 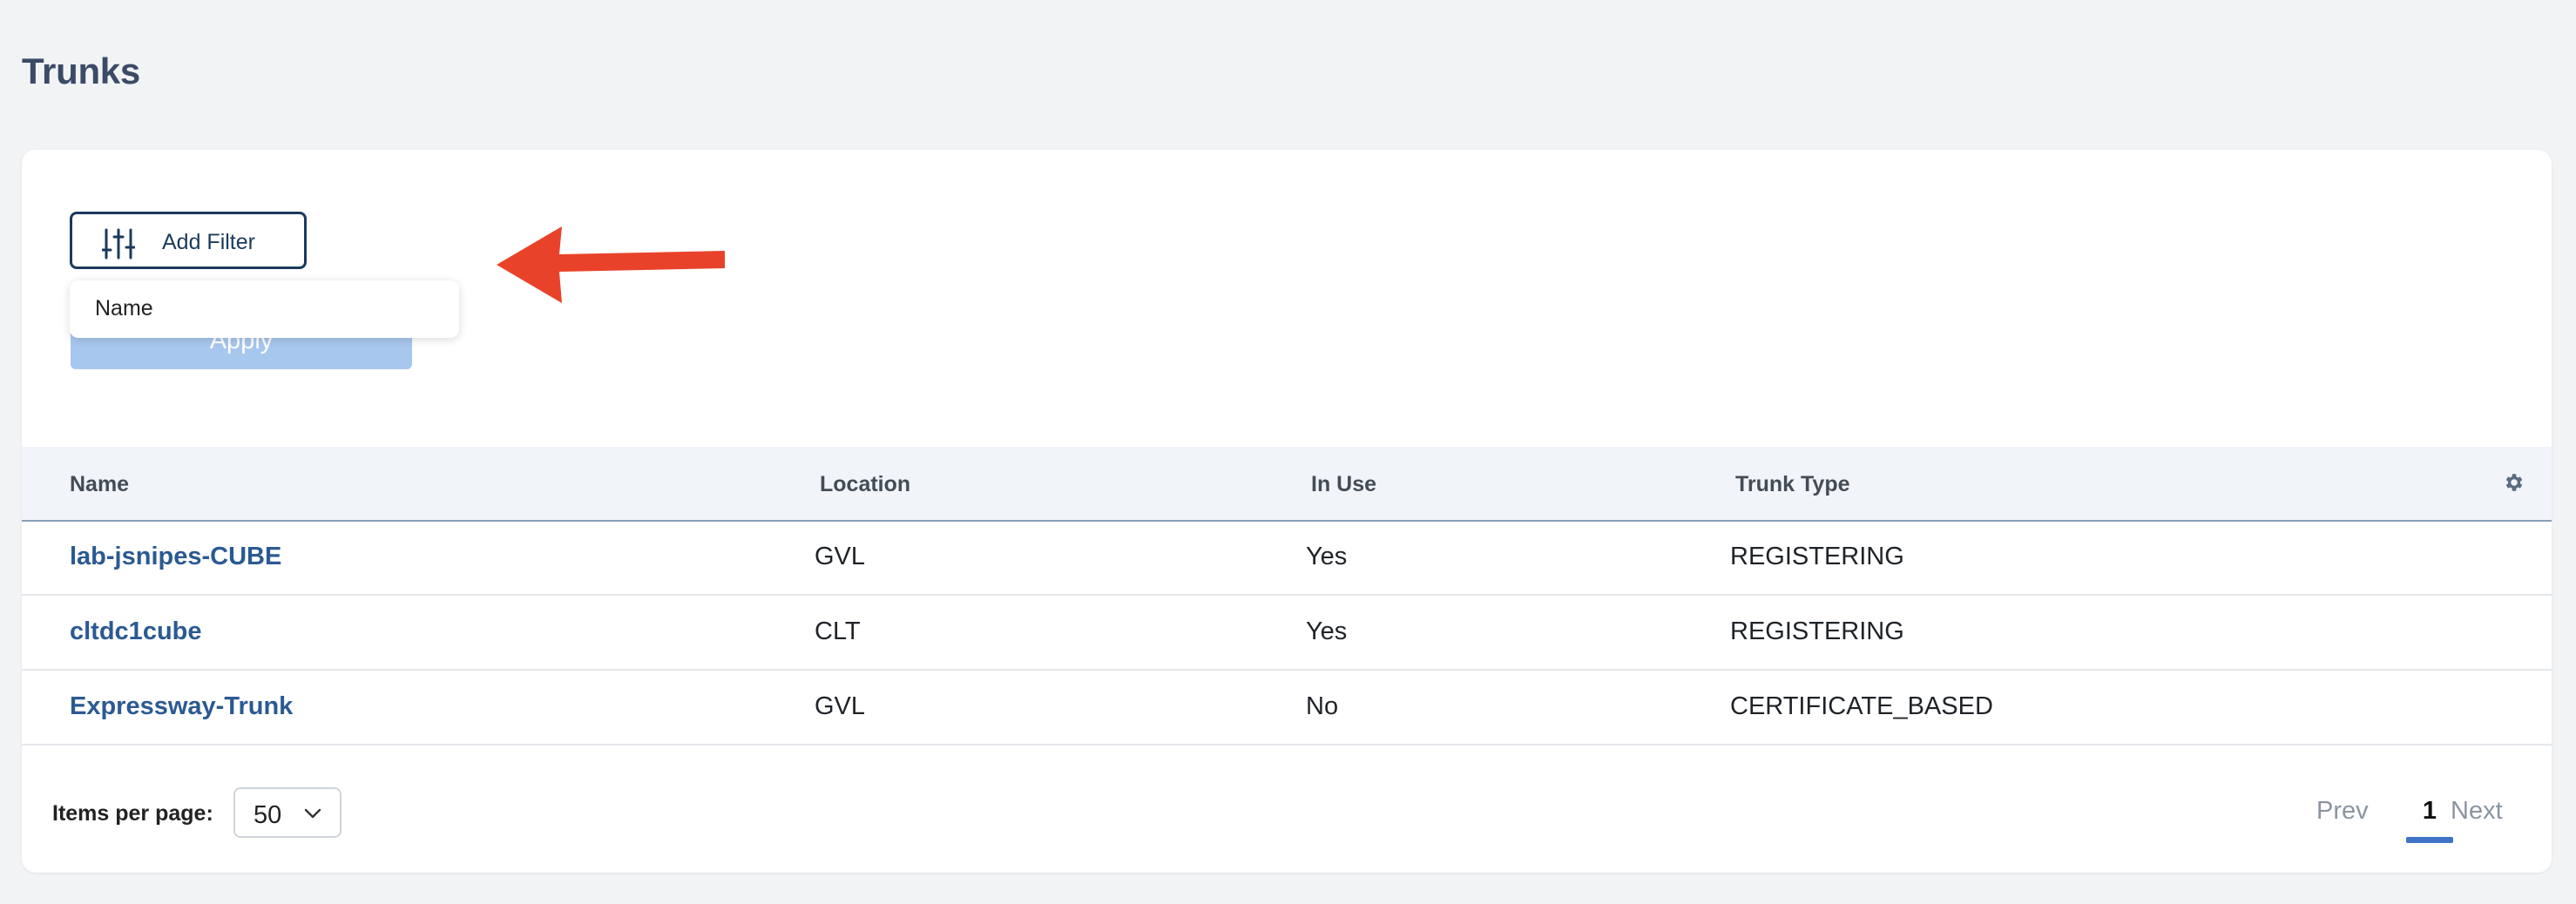 What do you see at coordinates (1287, 558) in the screenshot?
I see `table-row: lab-jsnipes-CUBE GVL Yes REGISTERING` at bounding box center [1287, 558].